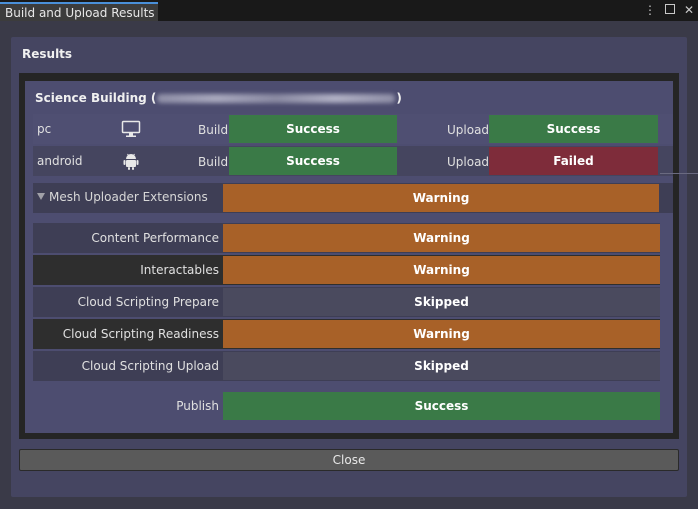  Describe the element at coordinates (349, 10) in the screenshot. I see `window-titlebar: Build and Upload Results ⋮ ✕` at that location.